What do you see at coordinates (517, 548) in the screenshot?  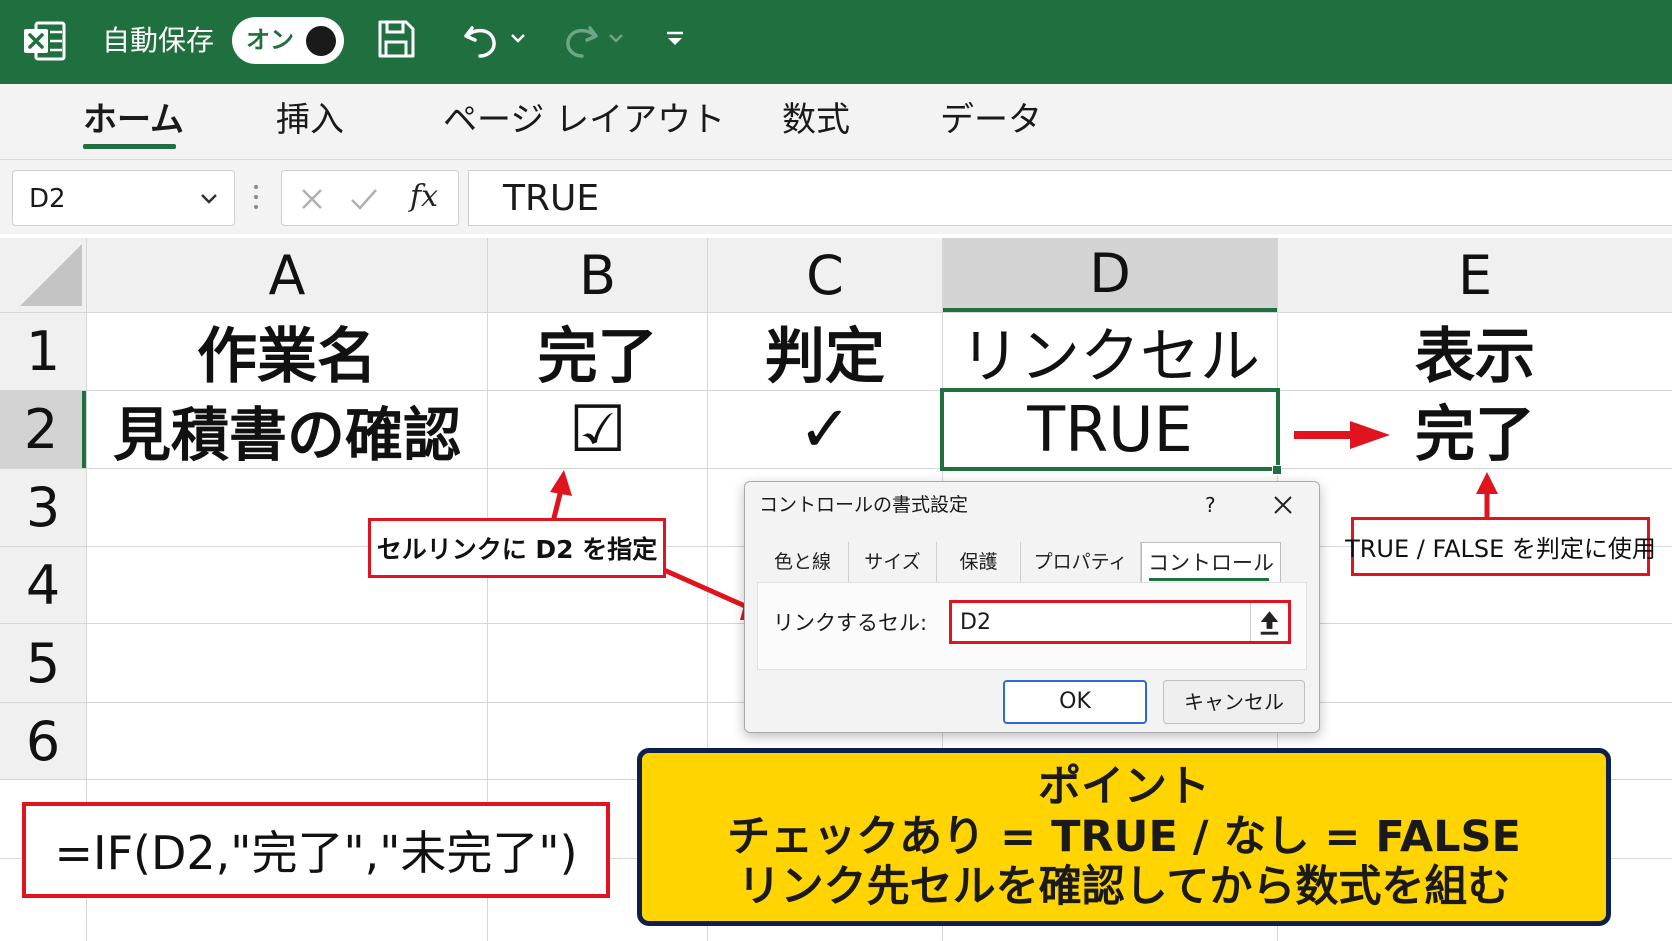 I see `callout-cell-link: セルリンクに D2 を指定` at bounding box center [517, 548].